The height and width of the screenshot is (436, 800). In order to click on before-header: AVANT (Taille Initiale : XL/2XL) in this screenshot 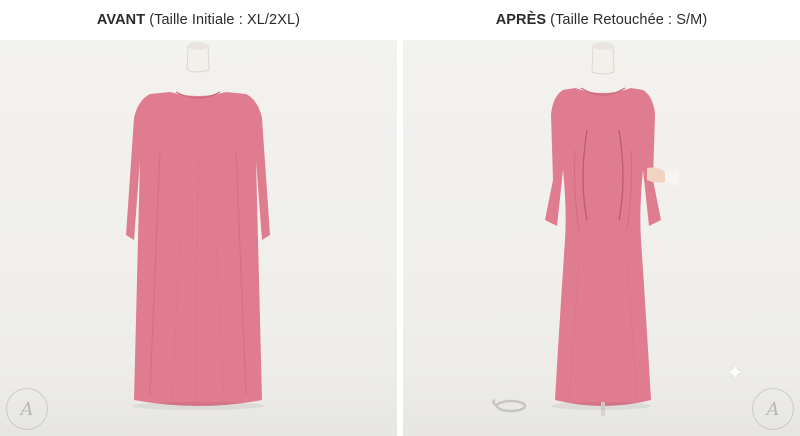, I will do `click(198, 20)`.